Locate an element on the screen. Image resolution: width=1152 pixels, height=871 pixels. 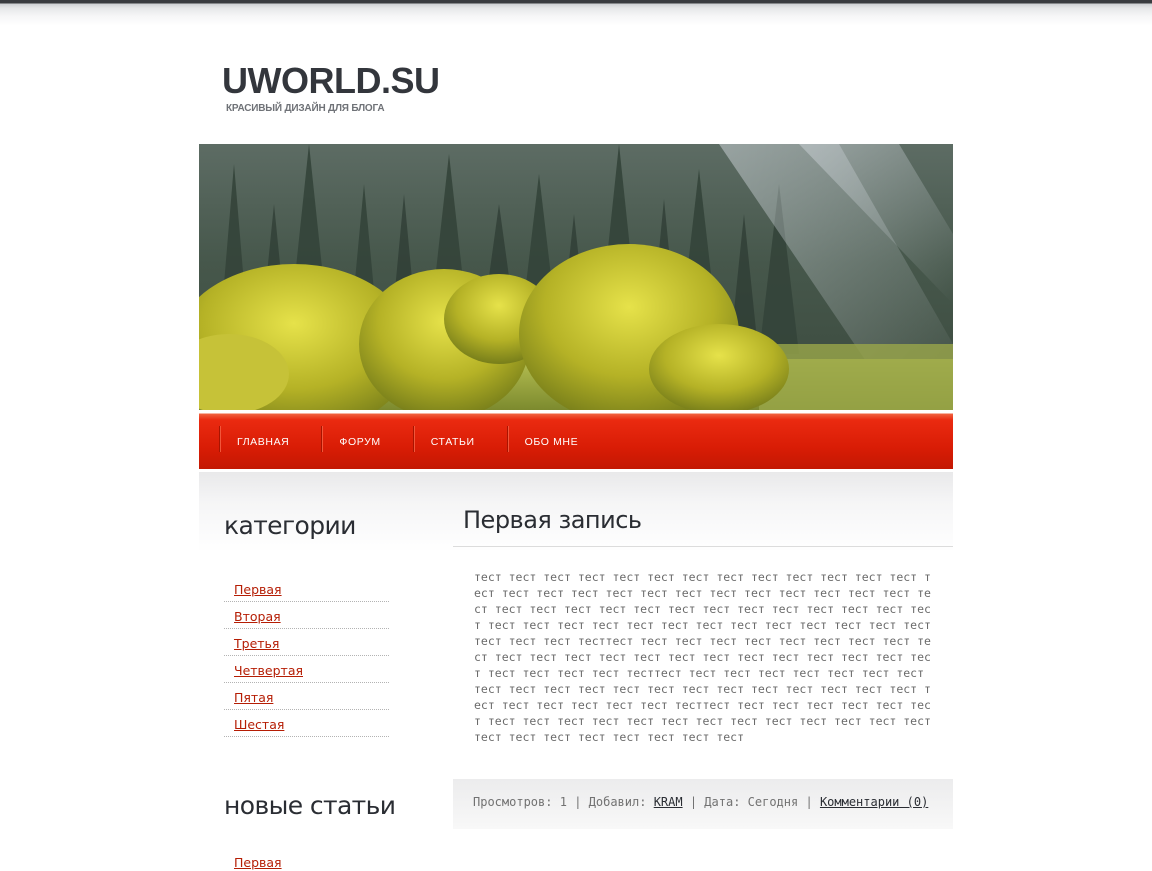
author-link: KRAM is located at coordinates (668, 802).